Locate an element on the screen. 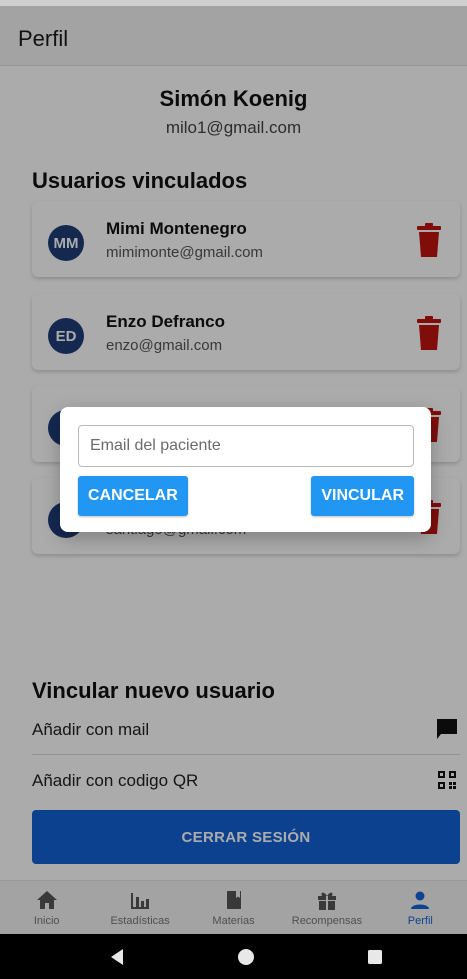 Image resolution: width=467 pixels, height=979 pixels. back-icon is located at coordinates (117, 956).